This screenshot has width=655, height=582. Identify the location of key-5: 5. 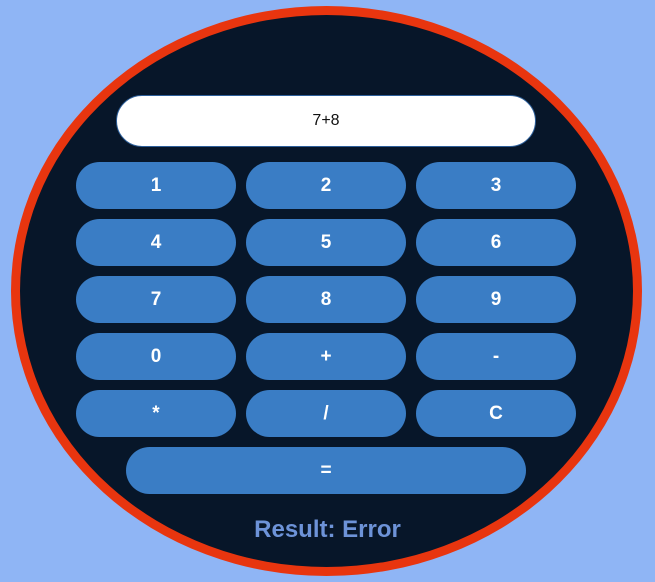
(326, 242).